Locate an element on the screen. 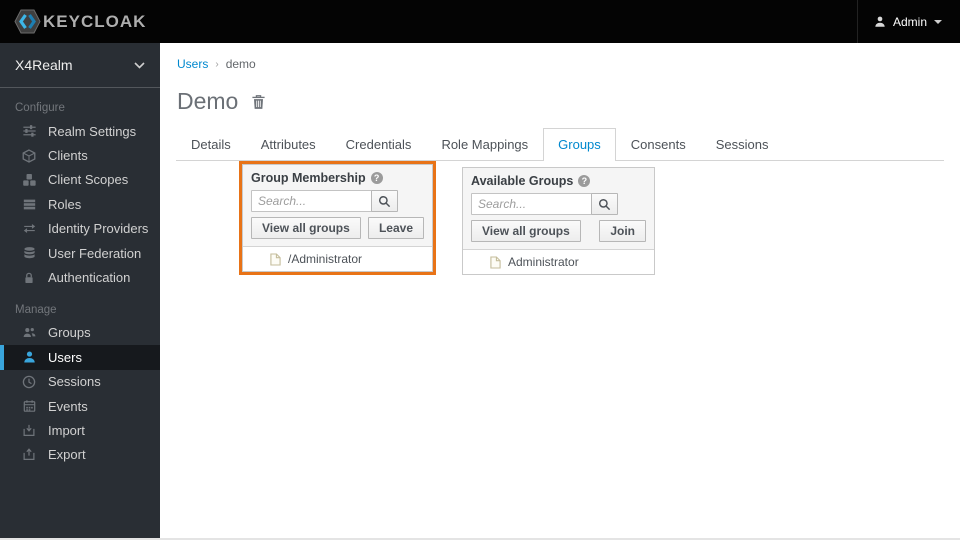  exchange-icon is located at coordinates (29, 228).